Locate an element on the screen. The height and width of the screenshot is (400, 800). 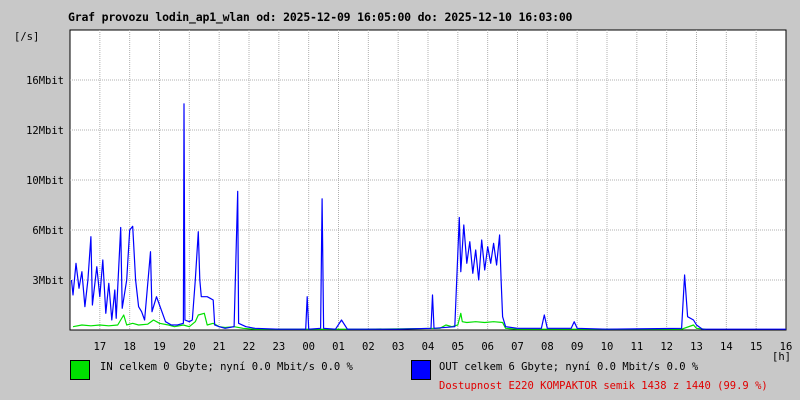
y-tick-label: 16Mbit is located at coordinates (45, 81).